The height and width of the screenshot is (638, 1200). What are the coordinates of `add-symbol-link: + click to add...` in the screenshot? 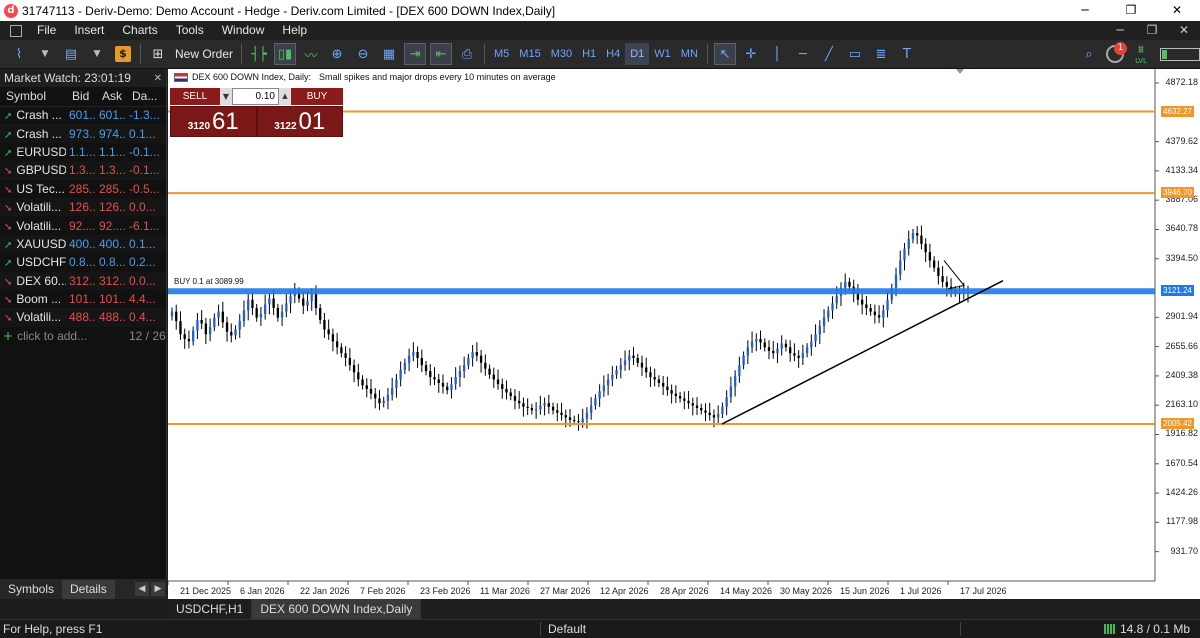 It's located at (63, 336).